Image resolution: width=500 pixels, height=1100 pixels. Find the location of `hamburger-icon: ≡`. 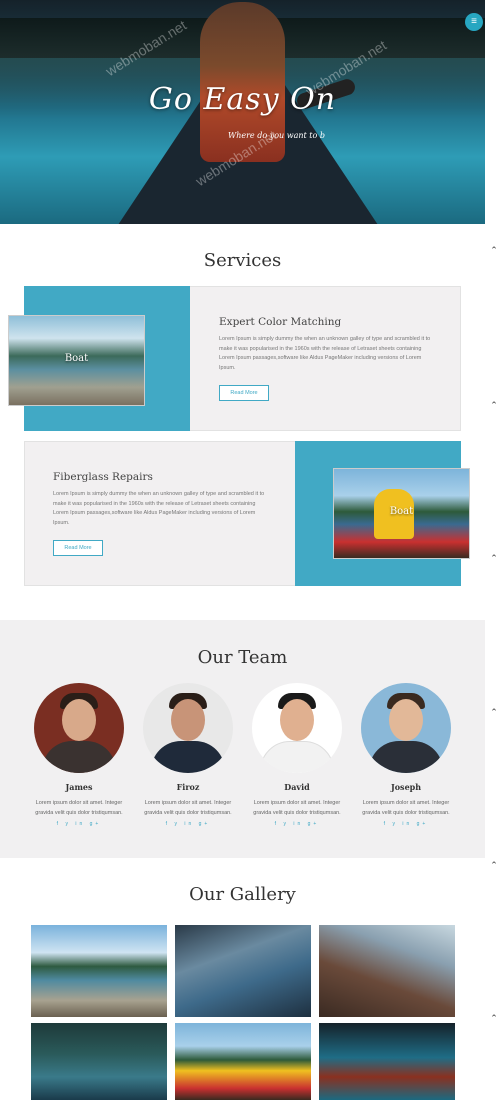

hamburger-icon: ≡ is located at coordinates (474, 21).